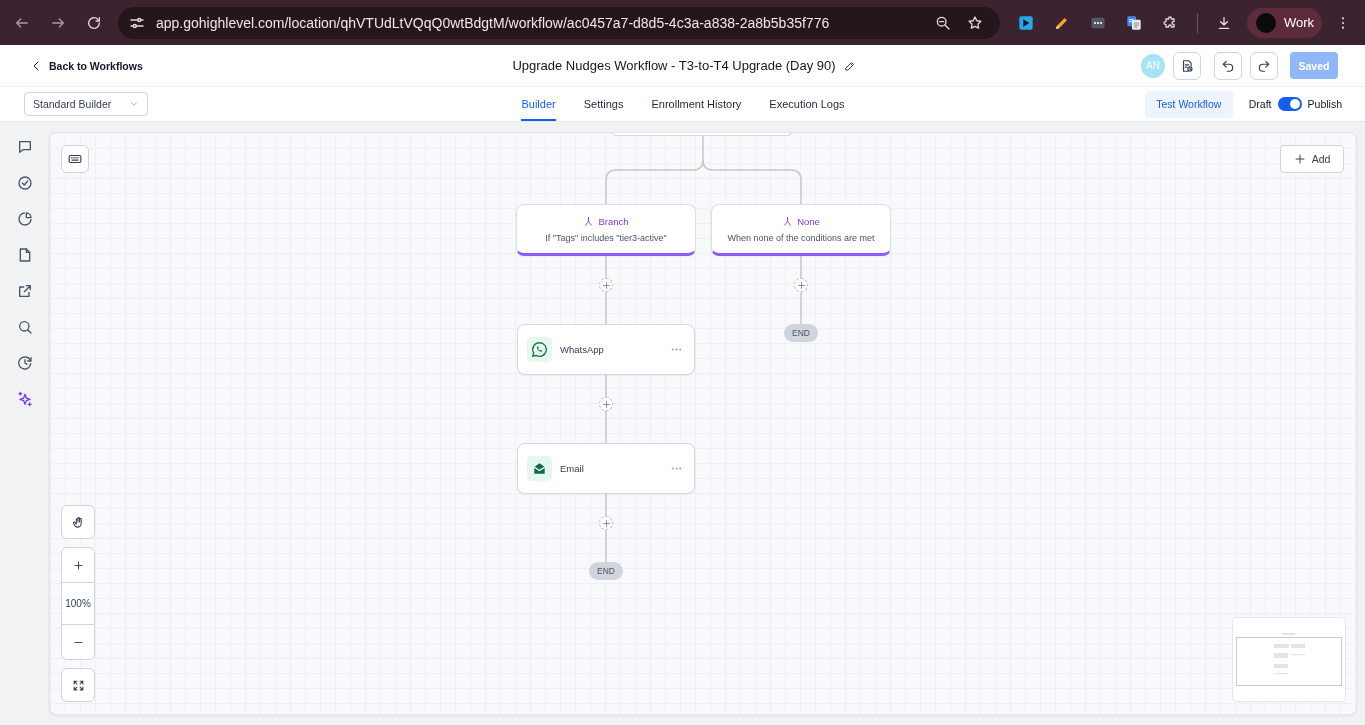  What do you see at coordinates (1284, 22) in the screenshot?
I see `profile-button: Work` at bounding box center [1284, 22].